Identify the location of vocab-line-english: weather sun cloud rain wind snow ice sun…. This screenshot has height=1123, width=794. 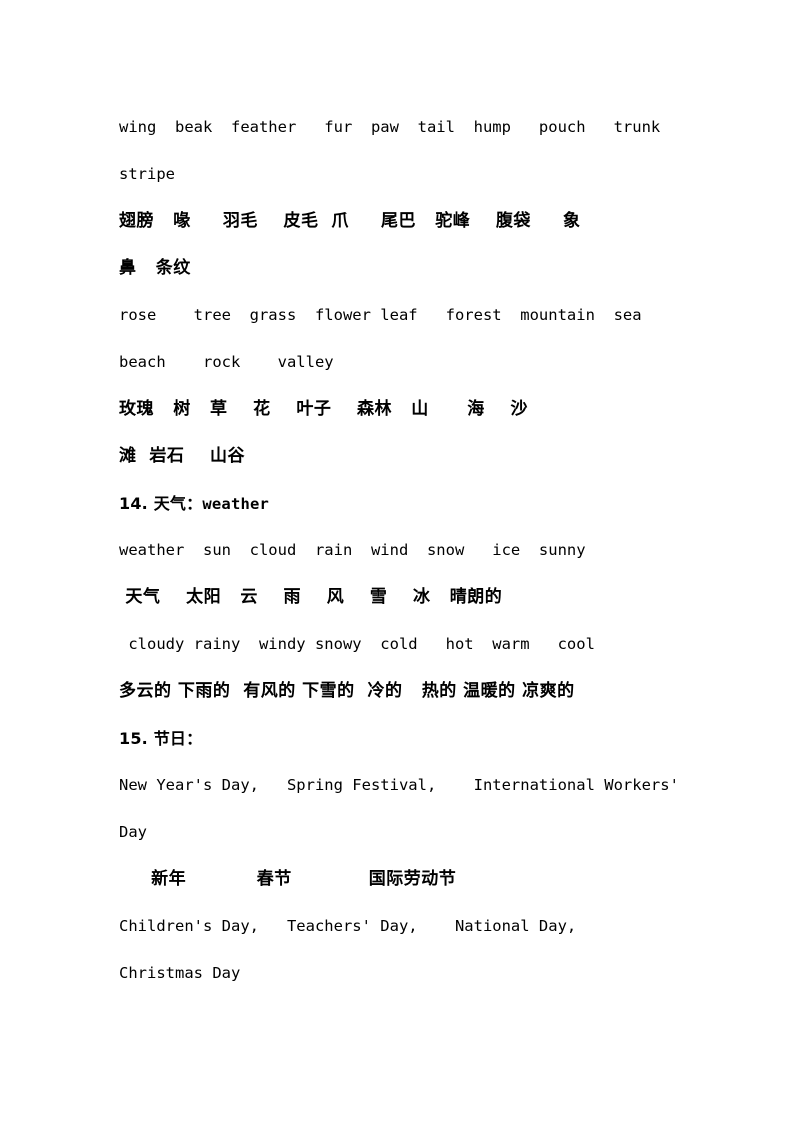
(352, 550).